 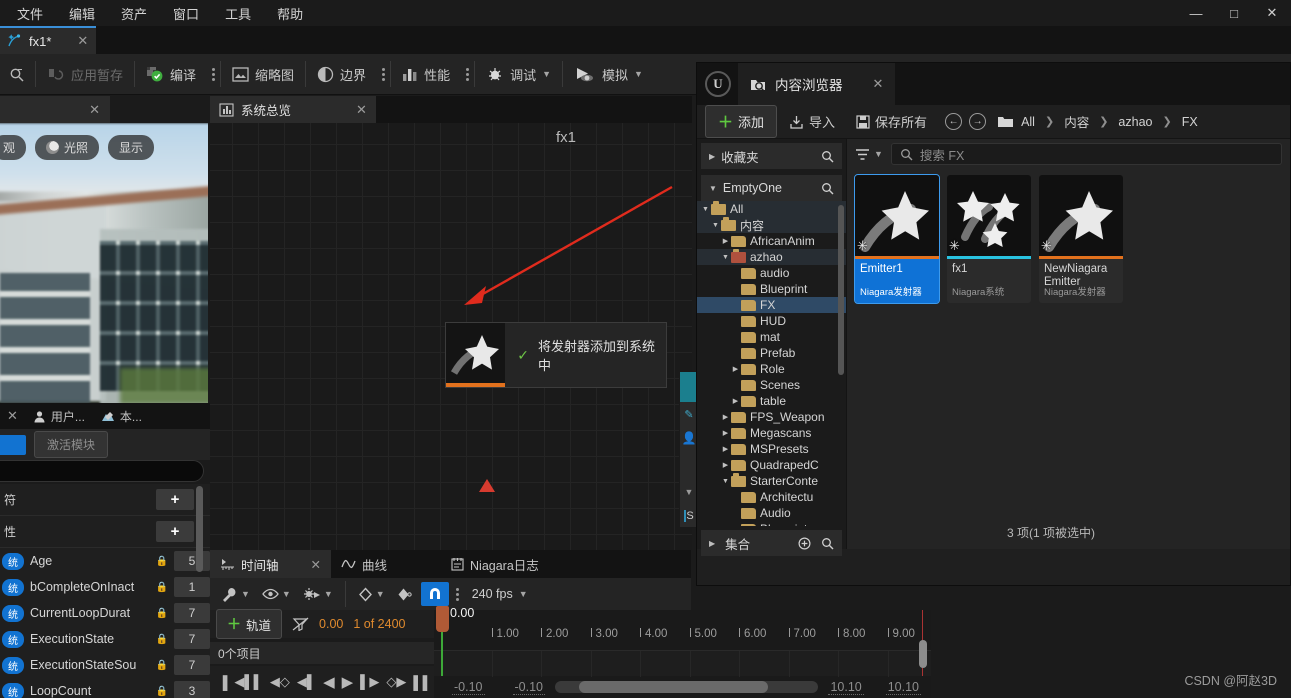 I want to click on folder-tree-item: Architectu, so click(x=771, y=497).